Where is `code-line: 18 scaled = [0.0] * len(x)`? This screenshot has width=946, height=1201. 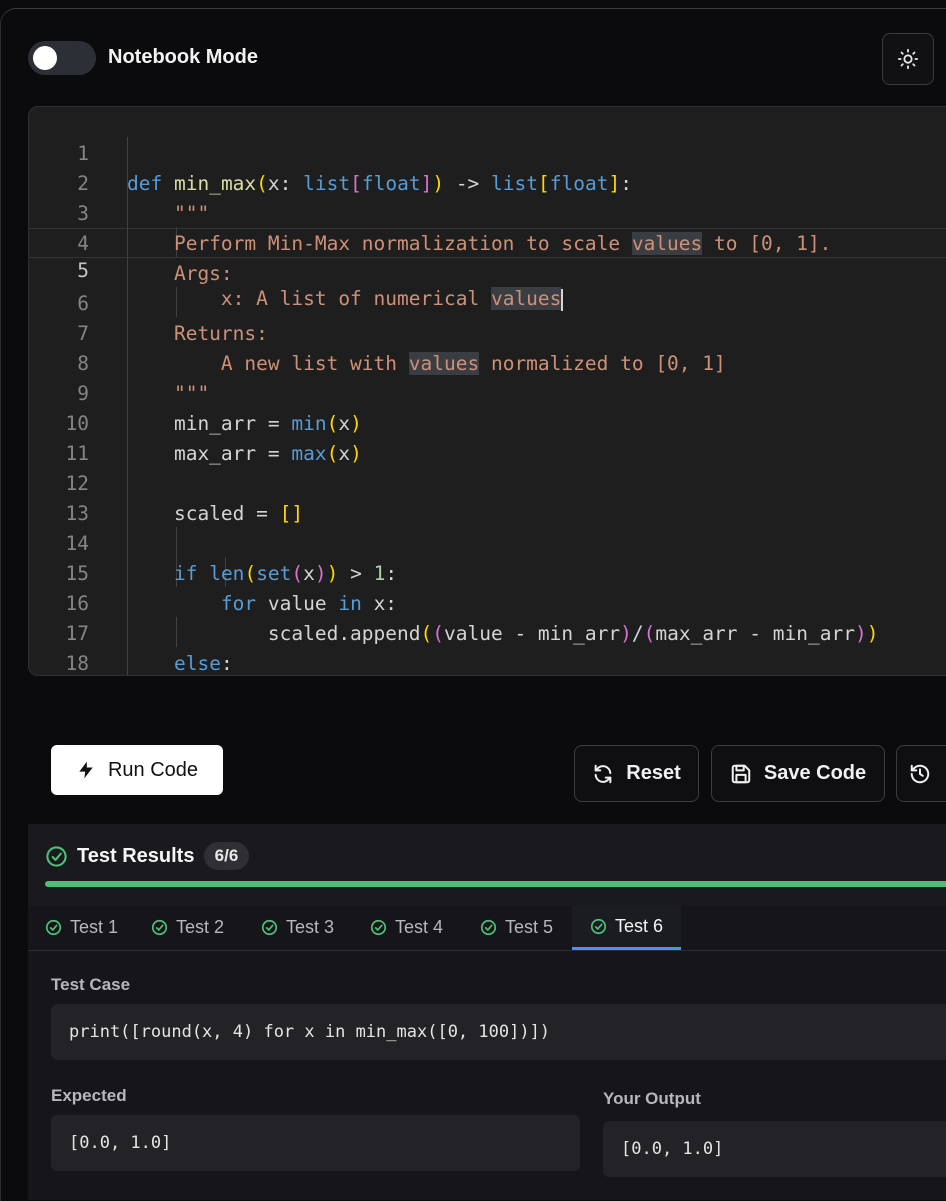
code-line: 18 scaled = [0.0] * len(x) is located at coordinates (487, 647).